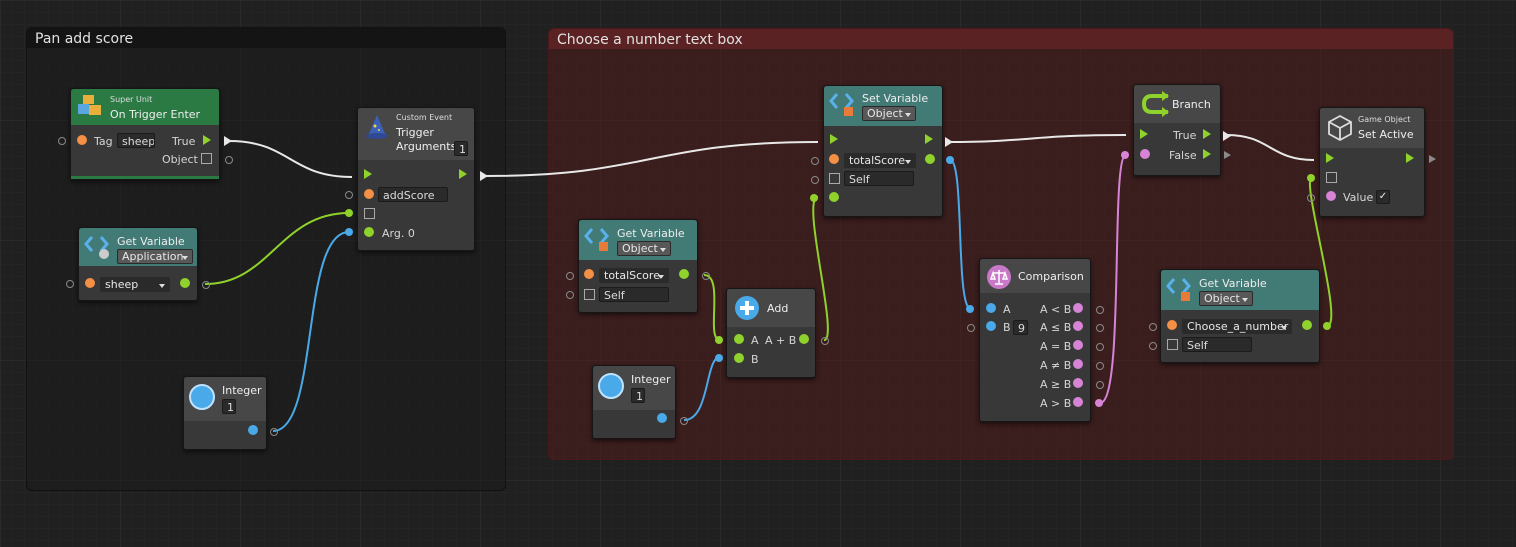 This screenshot has width=1516, height=547. Describe the element at coordinates (825, 341) in the screenshot. I see `sum-output-hollow-port` at that location.